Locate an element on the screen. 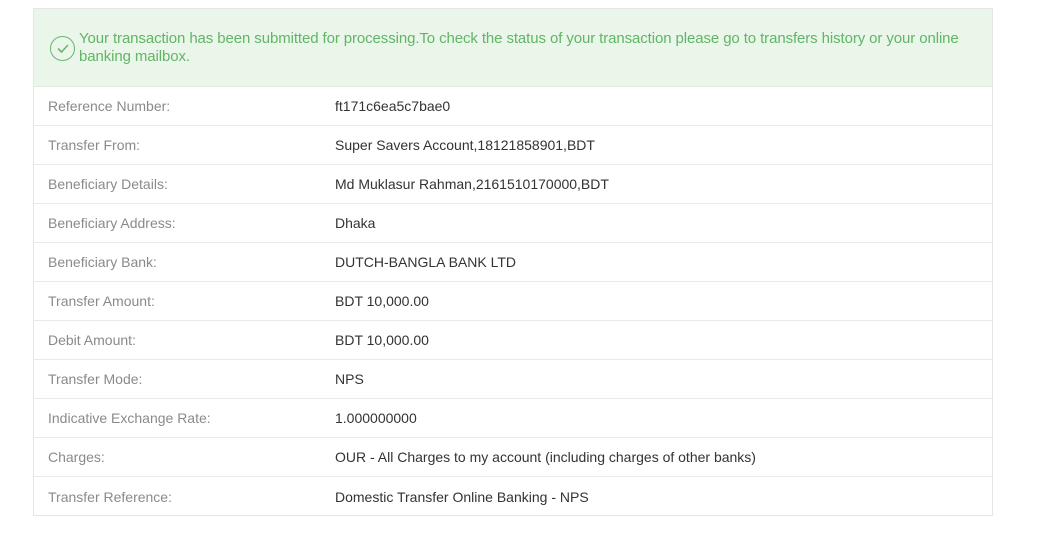  detail-label: Reference Number: is located at coordinates (109, 106).